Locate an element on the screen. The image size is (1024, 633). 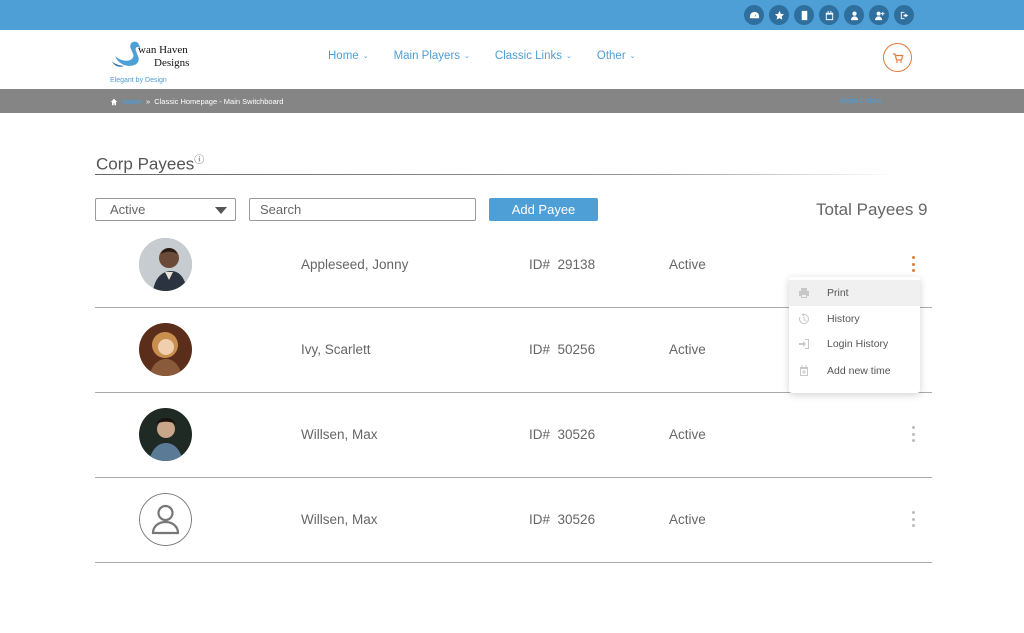
logo-line-1: wan Haven is located at coordinates (163, 50).